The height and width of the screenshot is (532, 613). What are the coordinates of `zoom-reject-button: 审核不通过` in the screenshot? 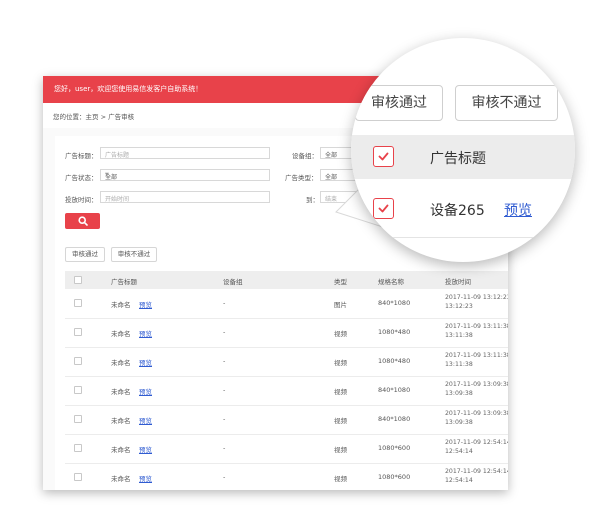 It's located at (506, 103).